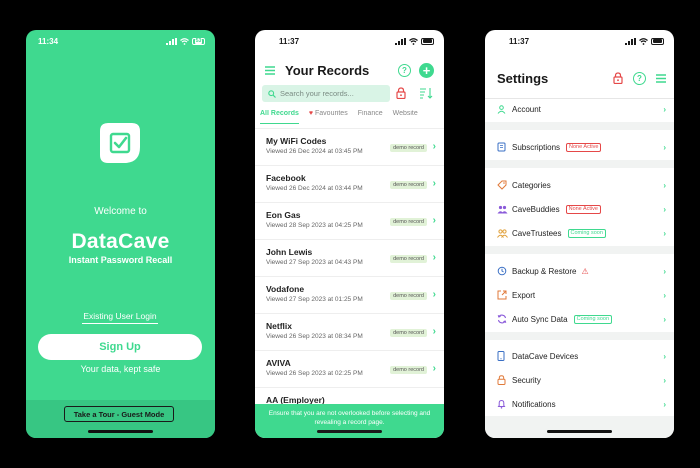  I want to click on subscriptions-icon, so click(503, 147).